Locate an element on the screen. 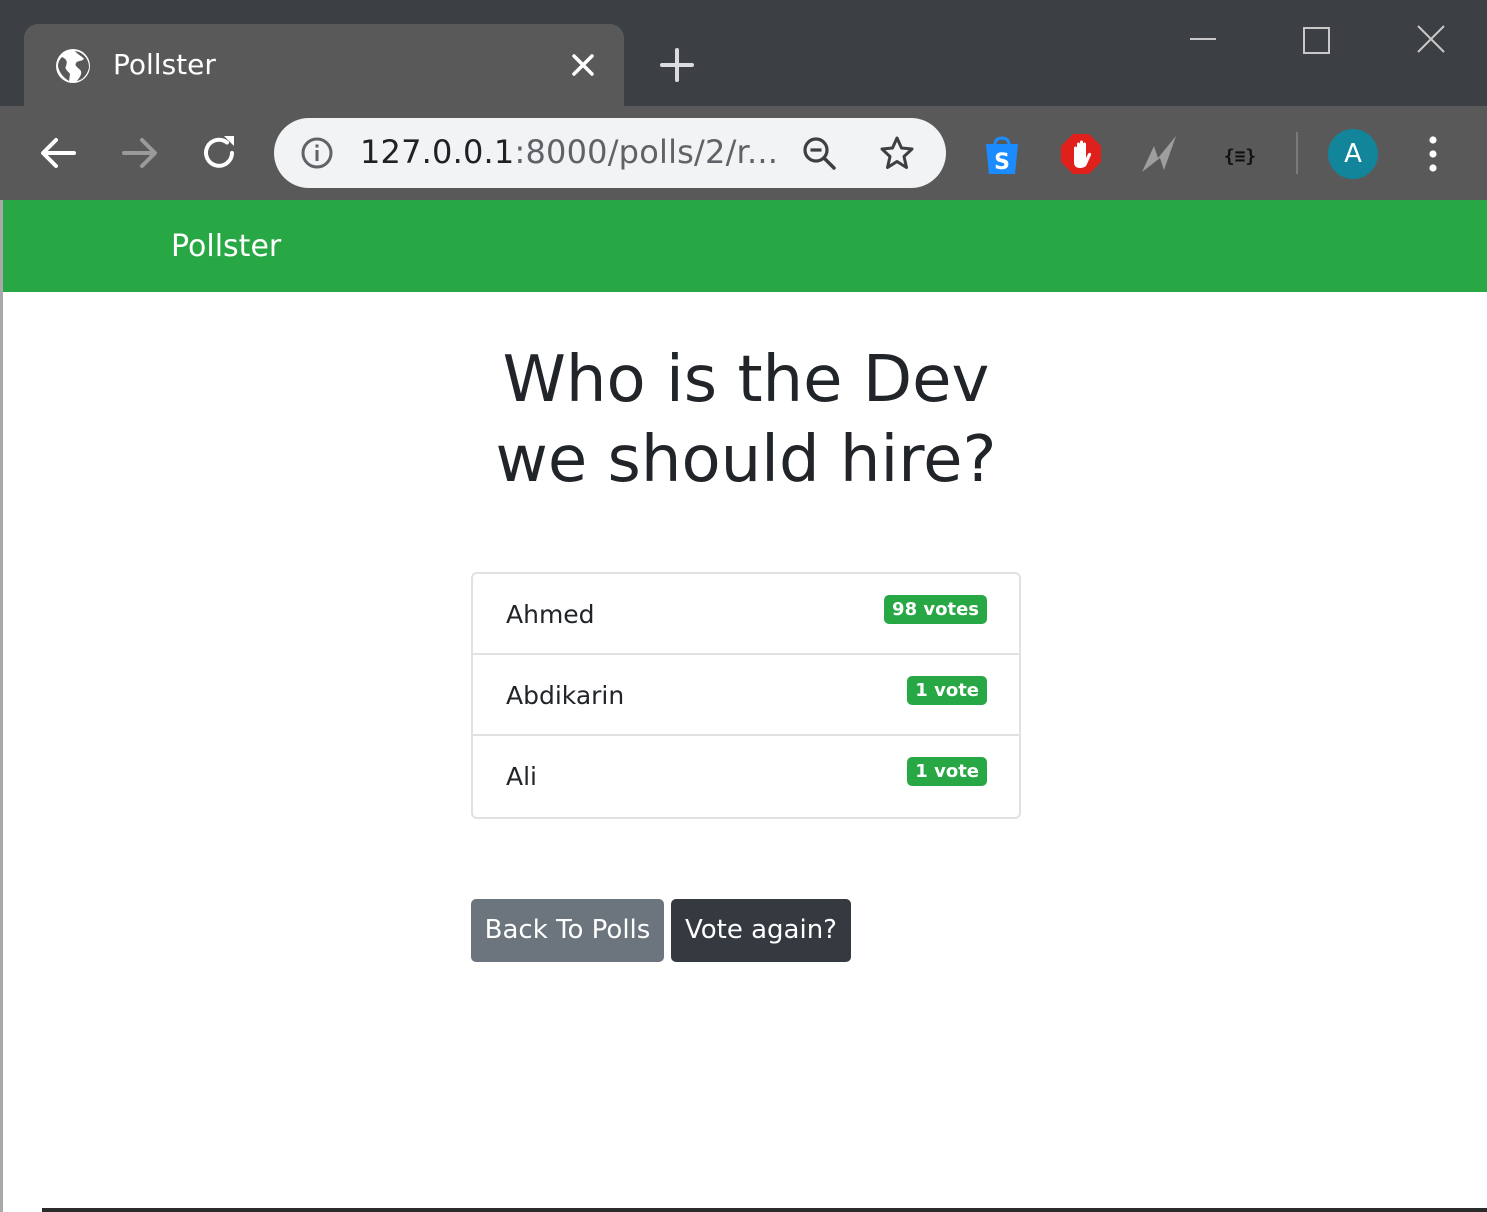 The width and height of the screenshot is (1487, 1212). window-bottom-border is located at coordinates (764, 1210).